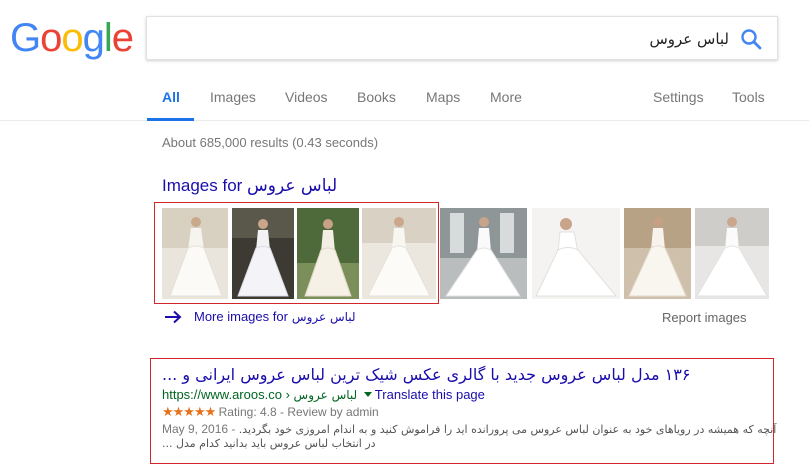 The image size is (809, 467). I want to click on caret-down-icon, so click(367, 395).